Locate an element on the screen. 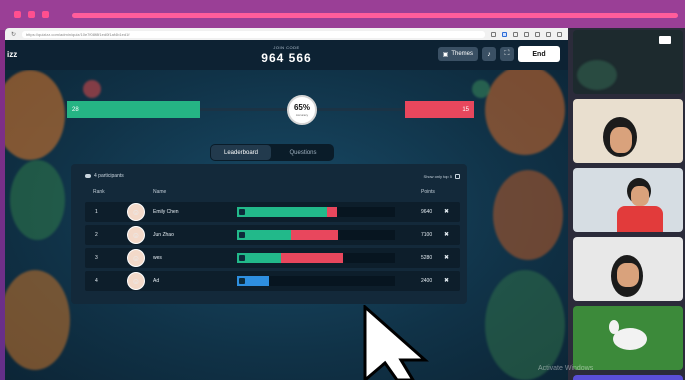  leaderboard-row: 1 ☺ Emily Chen 9640 ✖ is located at coordinates (272, 212).